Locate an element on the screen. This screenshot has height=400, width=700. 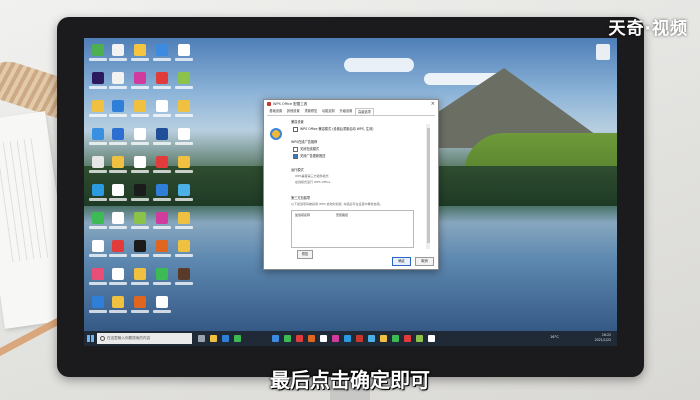
compat-option: WPS Office 兼容模式 (设置后重新启动 WPS, 生效) is located at coordinates (333, 129).